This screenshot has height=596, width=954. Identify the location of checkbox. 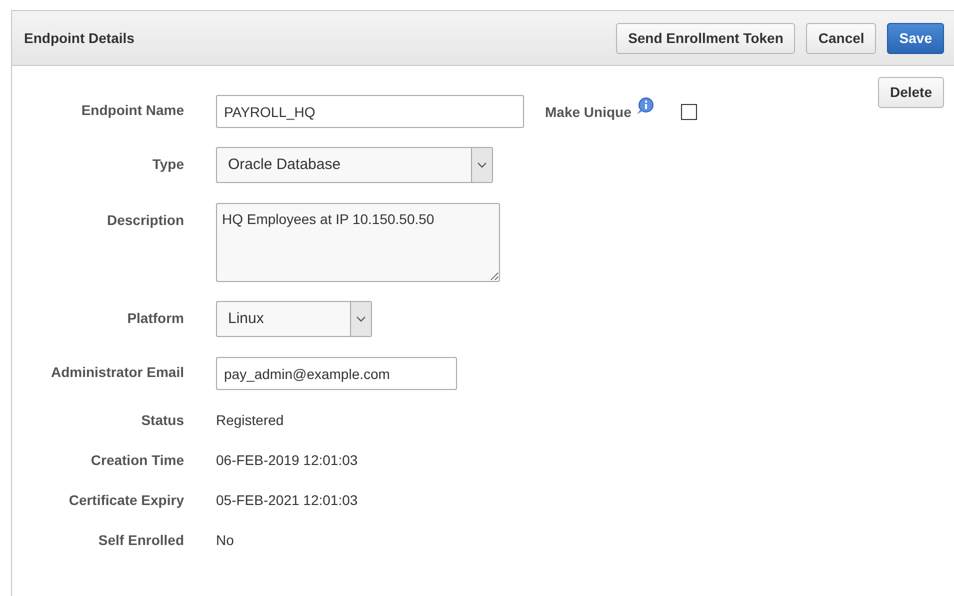
(689, 112).